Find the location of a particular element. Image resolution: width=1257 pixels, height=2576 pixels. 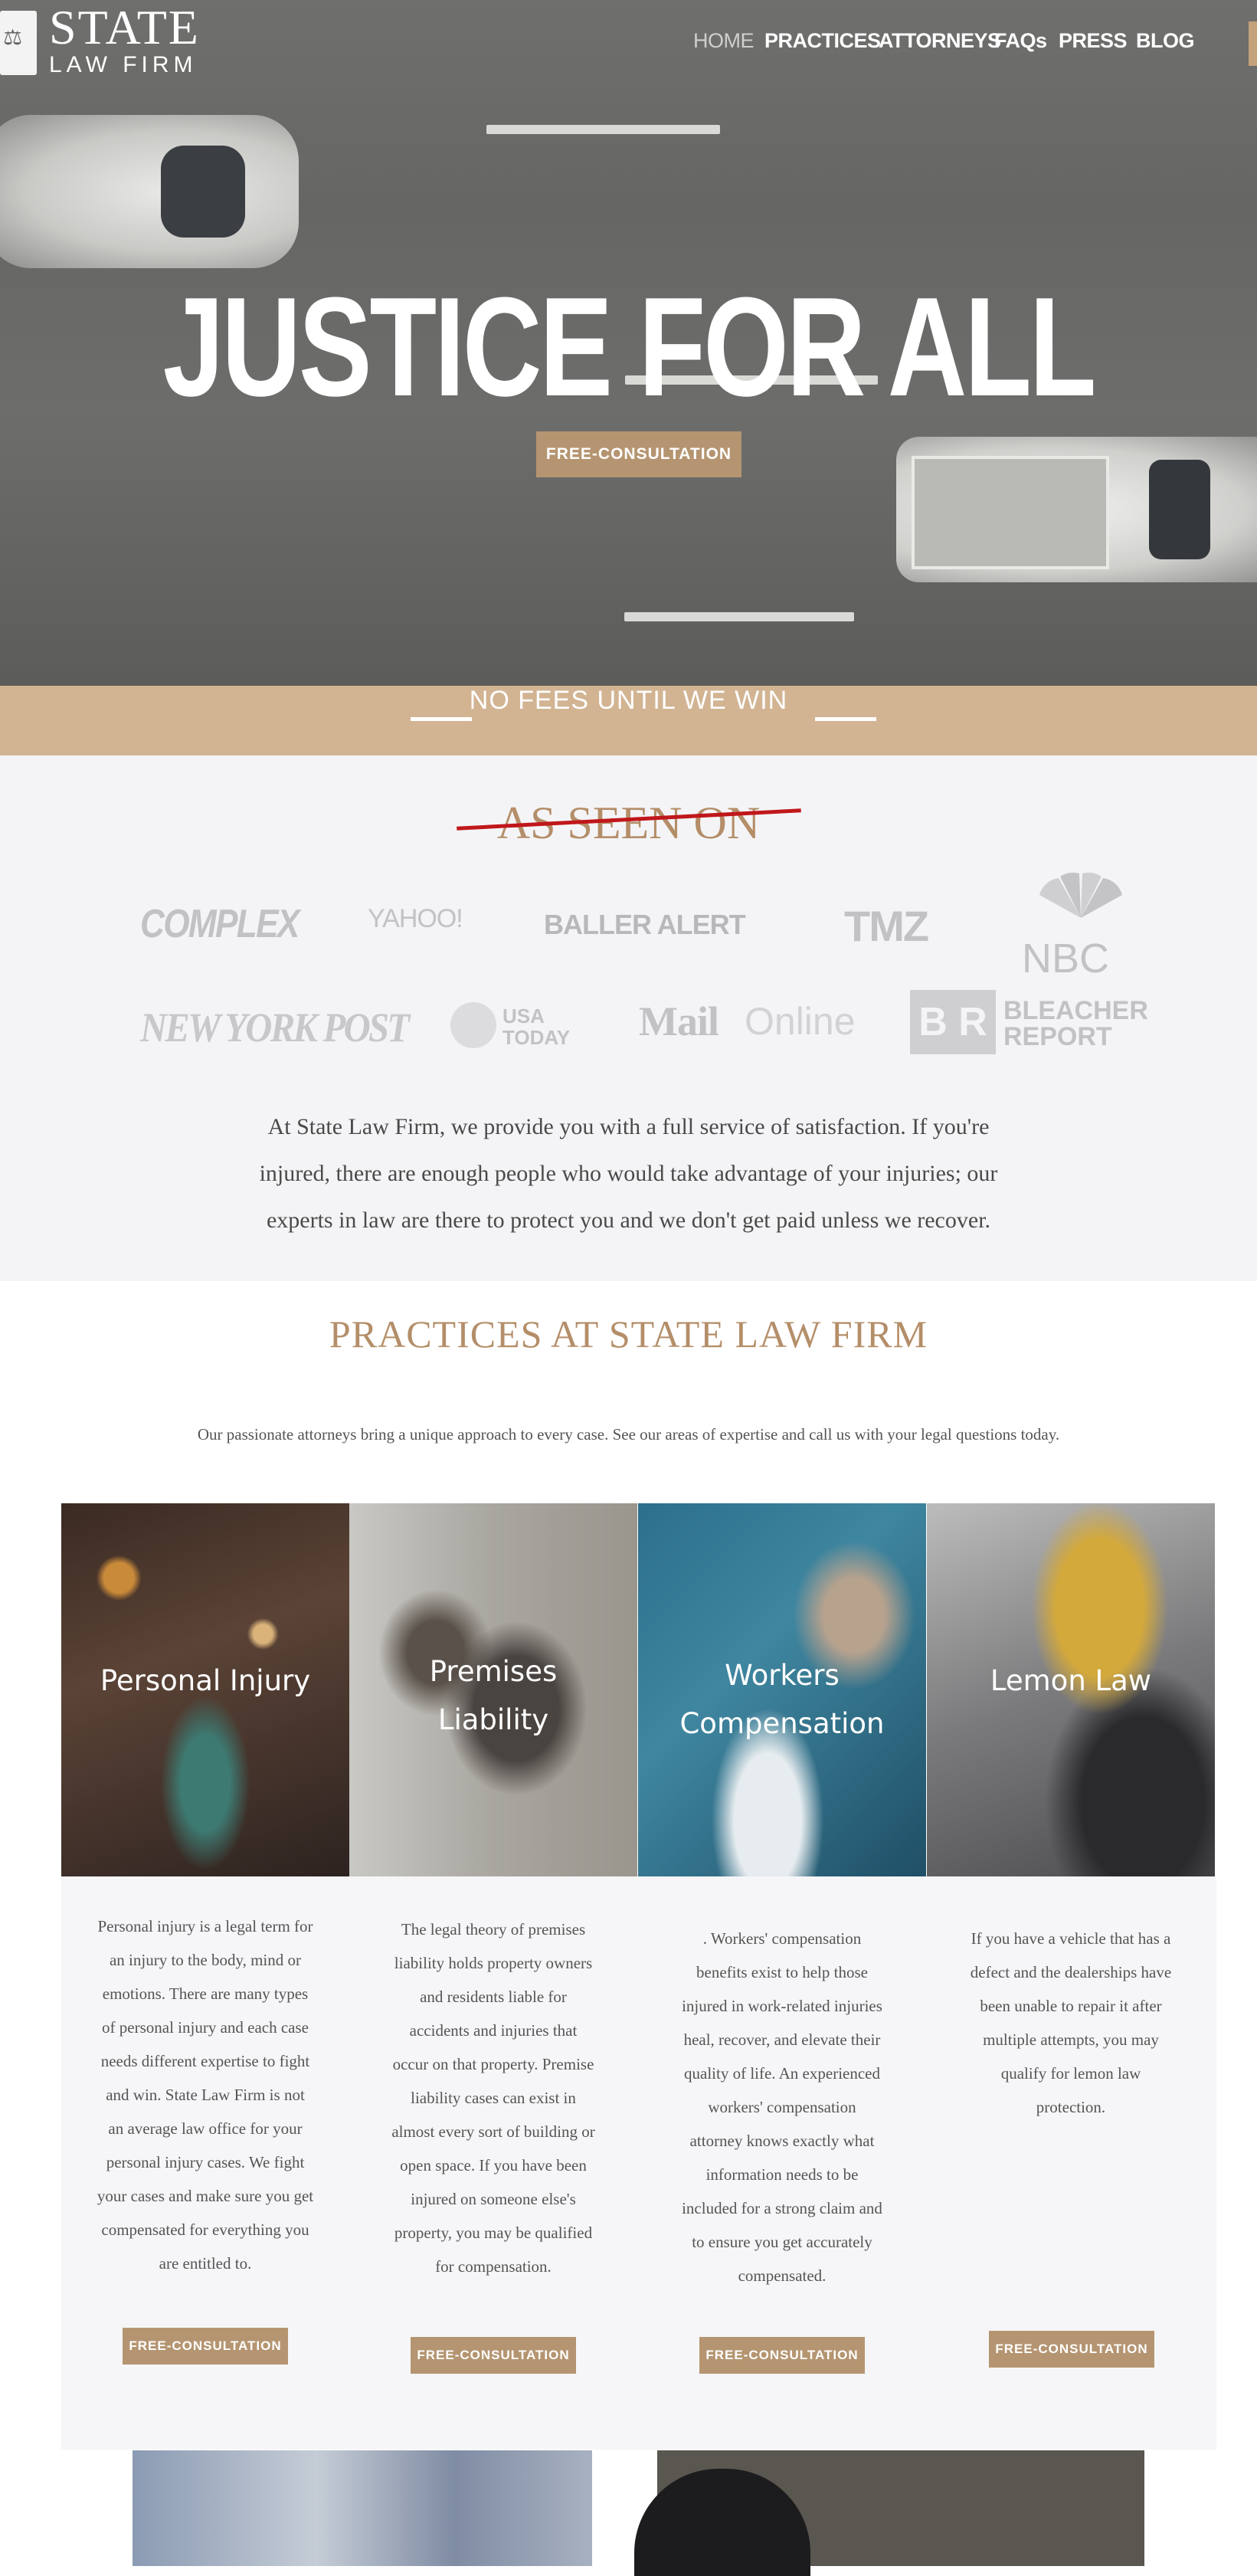

hero-title: JUSTICE FOR ALL is located at coordinates (629, 346).